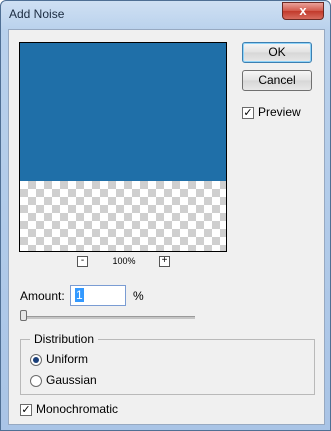  What do you see at coordinates (164, 261) in the screenshot?
I see `zoom-in-button: +` at bounding box center [164, 261].